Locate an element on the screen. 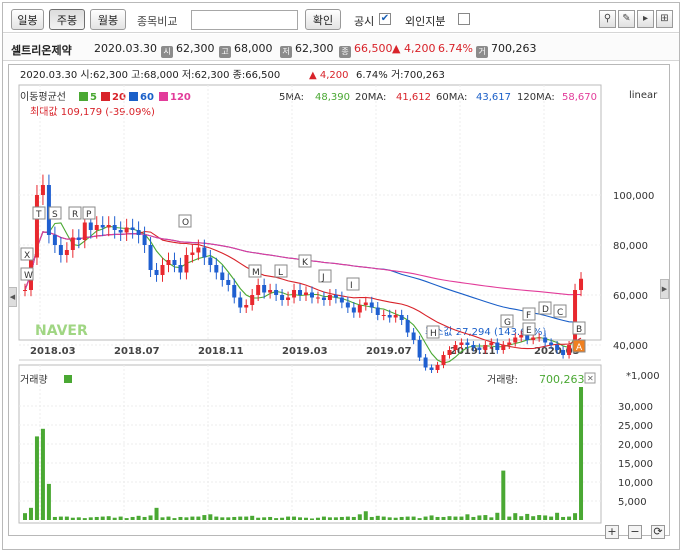 Image resolution: width=682 pixels, height=552 pixels. ma5-legend: 5 is located at coordinates (93, 97).